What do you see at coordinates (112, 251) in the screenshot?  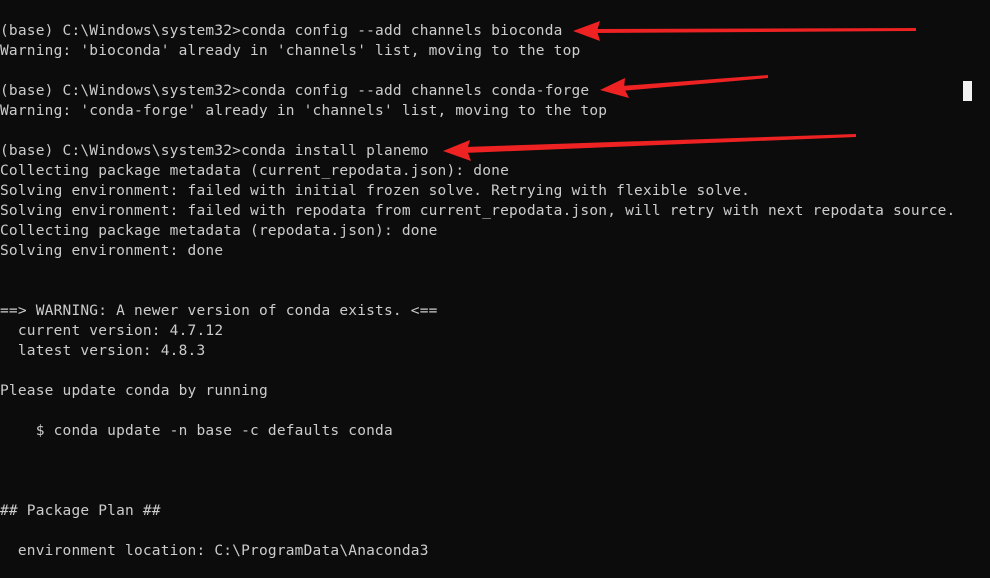 I see `terminal-line: Solving environment: done` at bounding box center [112, 251].